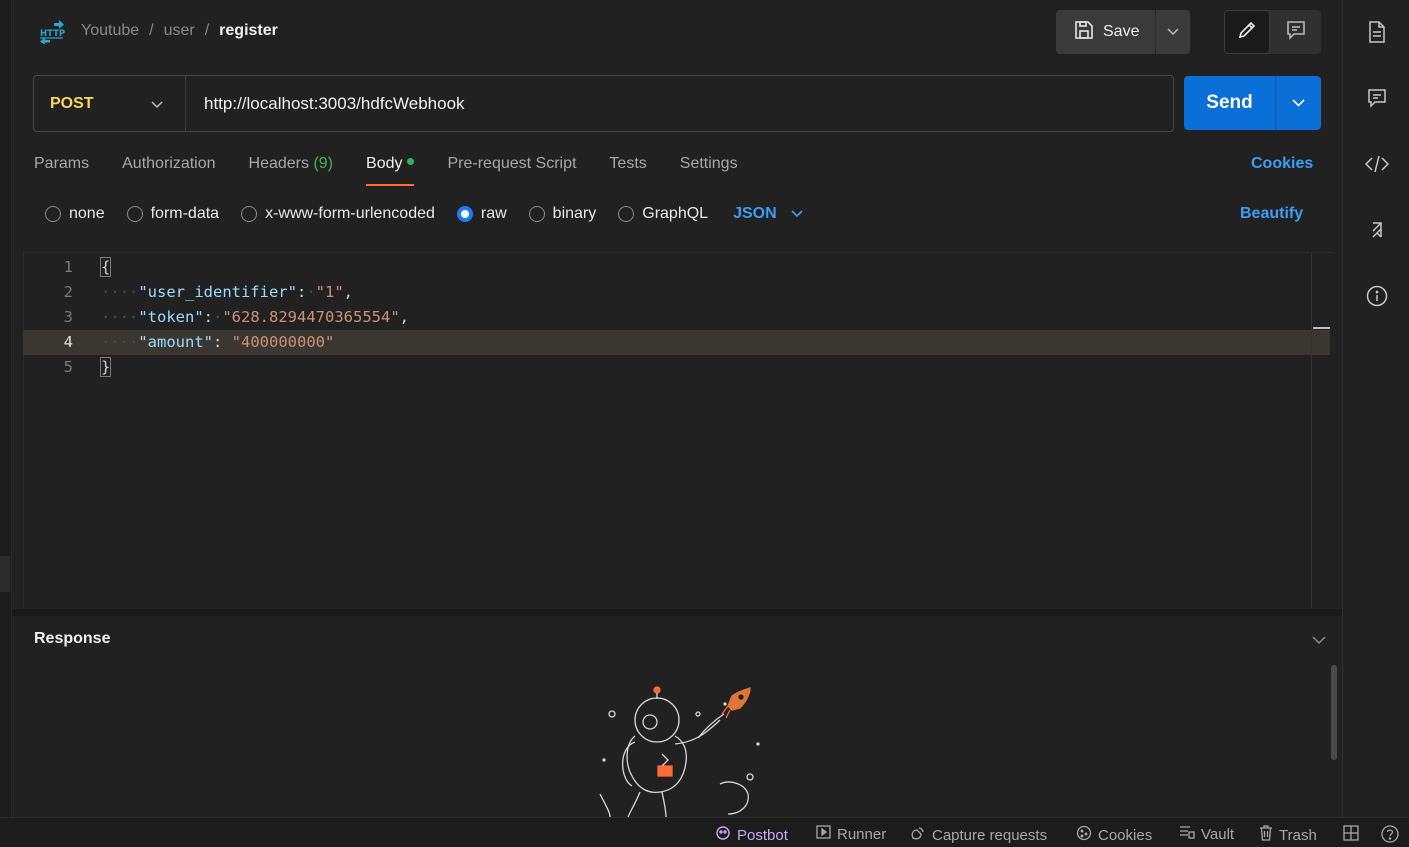  What do you see at coordinates (110, 31) in the screenshot?
I see `breadcrumb-collection: Youtube` at bounding box center [110, 31].